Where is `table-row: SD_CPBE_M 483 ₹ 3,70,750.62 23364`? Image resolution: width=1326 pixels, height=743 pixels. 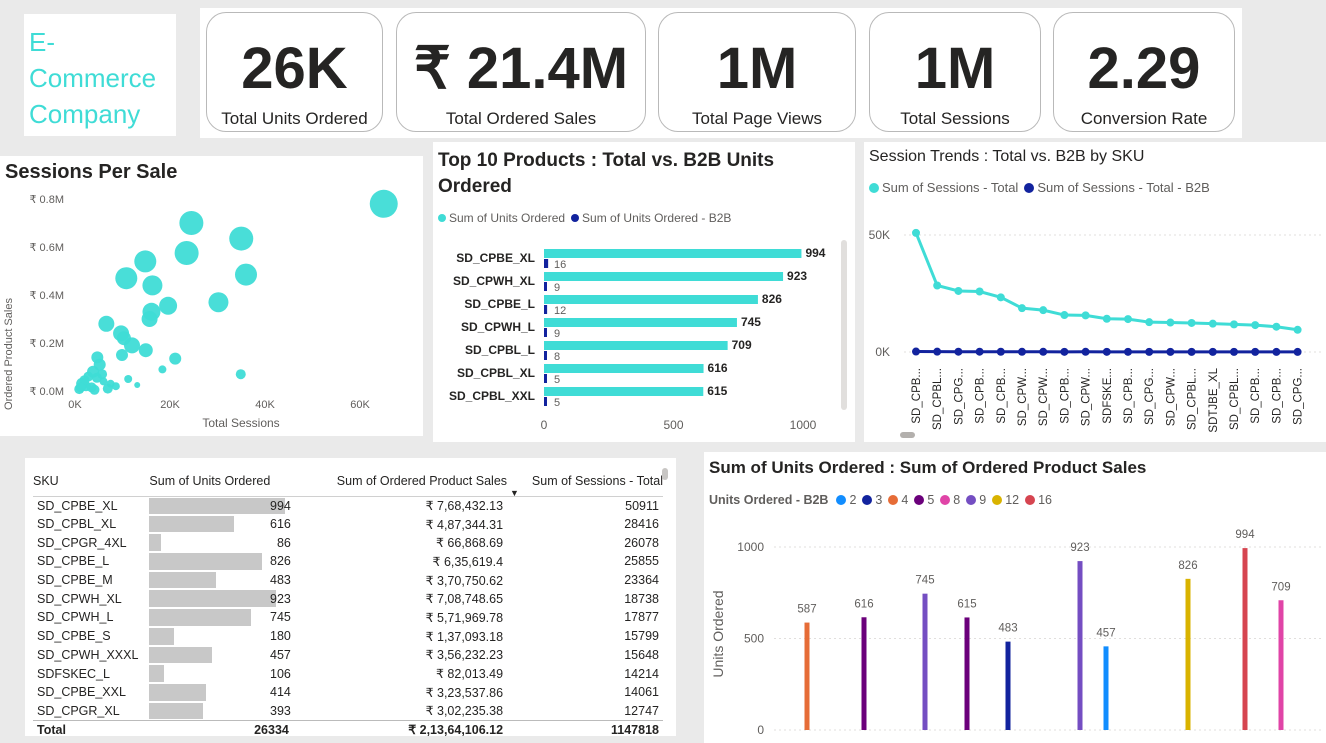 table-row: SD_CPBE_M 483 ₹ 3,70,750.62 23364 is located at coordinates (348, 580).